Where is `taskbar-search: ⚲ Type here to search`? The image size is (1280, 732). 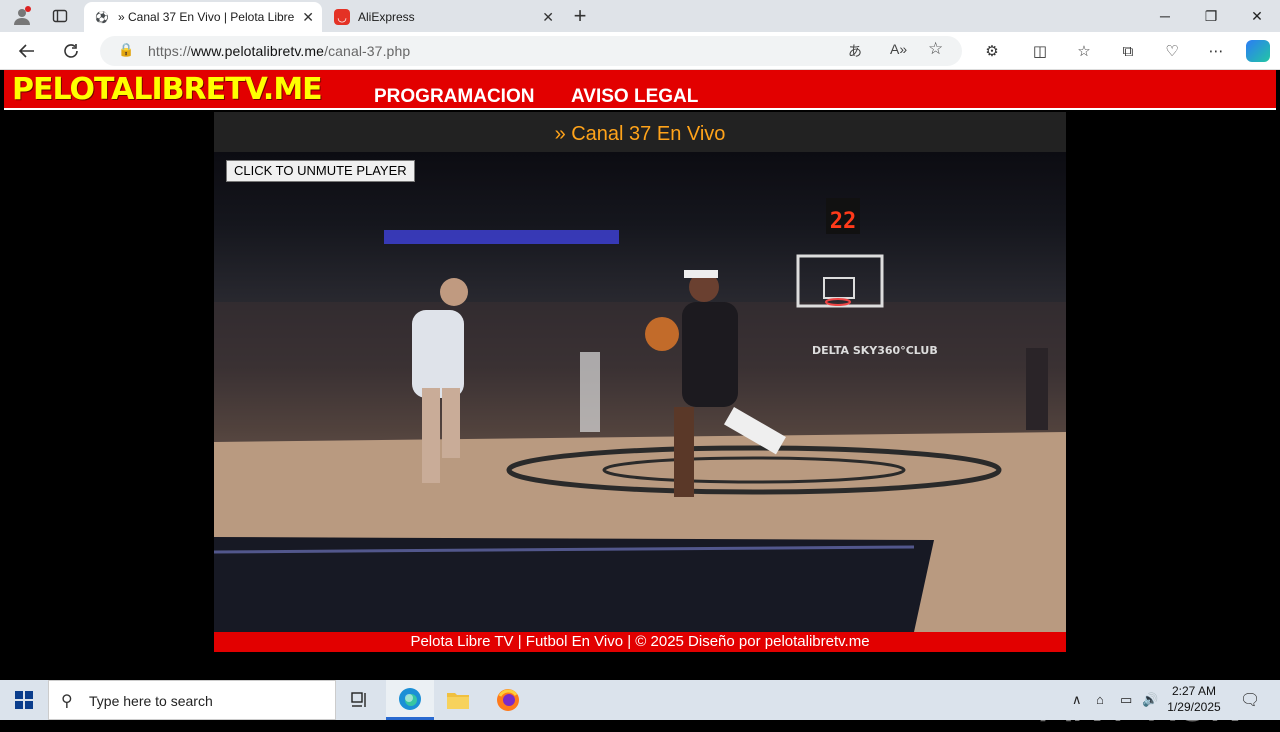
taskbar-search: ⚲ Type here to search is located at coordinates (192, 700).